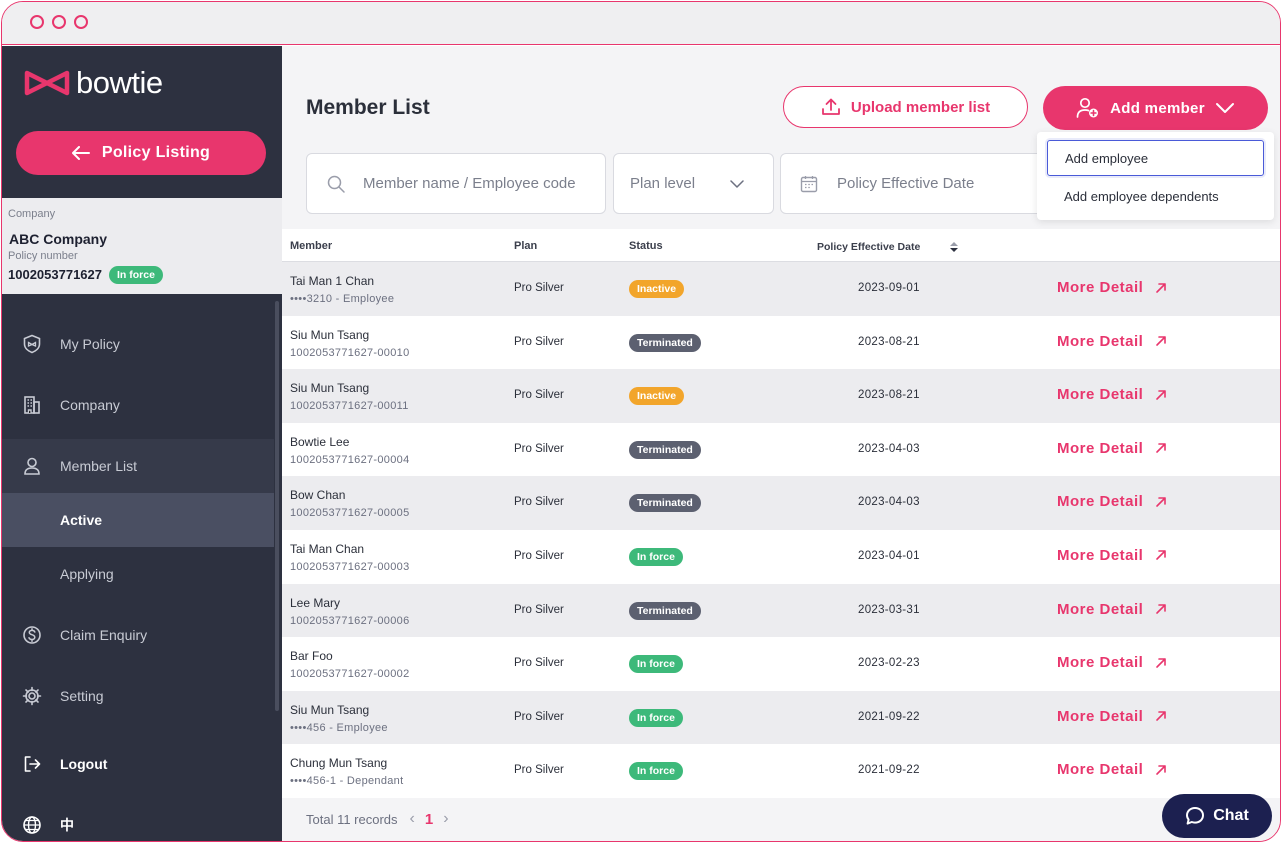  Describe the element at coordinates (90, 405) in the screenshot. I see `sidebar-item-label: Company` at that location.